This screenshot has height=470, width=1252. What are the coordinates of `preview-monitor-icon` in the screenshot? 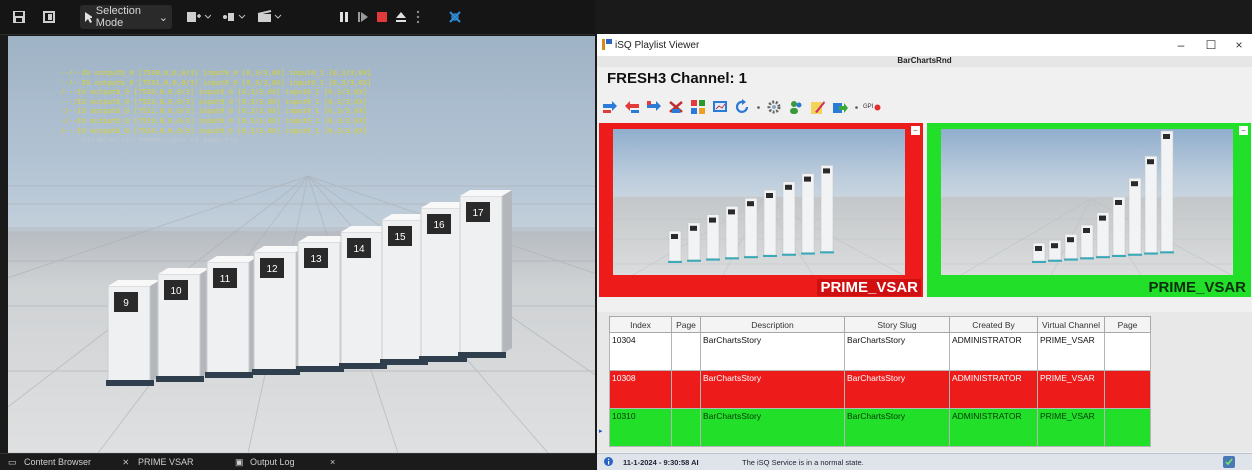 It's located at (720, 107).